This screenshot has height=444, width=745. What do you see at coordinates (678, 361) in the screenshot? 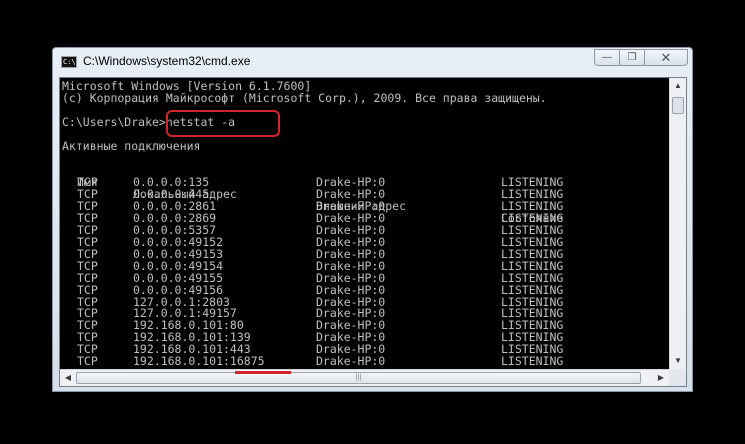
I see `scroll-down-arrow-icon: ▼` at bounding box center [678, 361].